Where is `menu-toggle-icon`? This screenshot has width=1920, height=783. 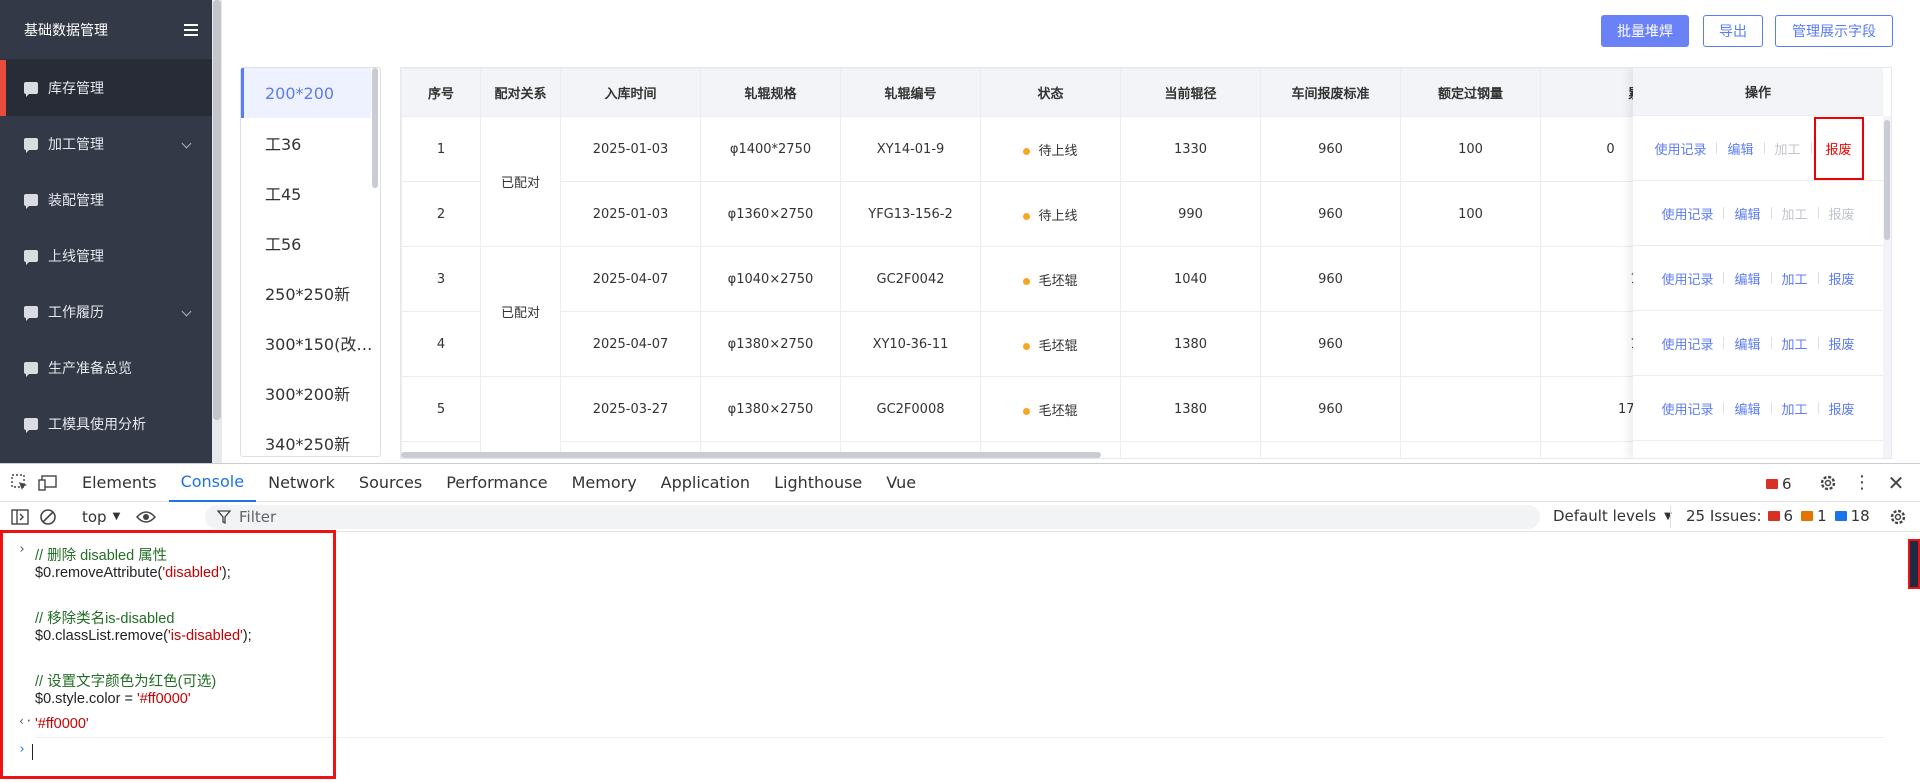
menu-toggle-icon is located at coordinates (191, 29).